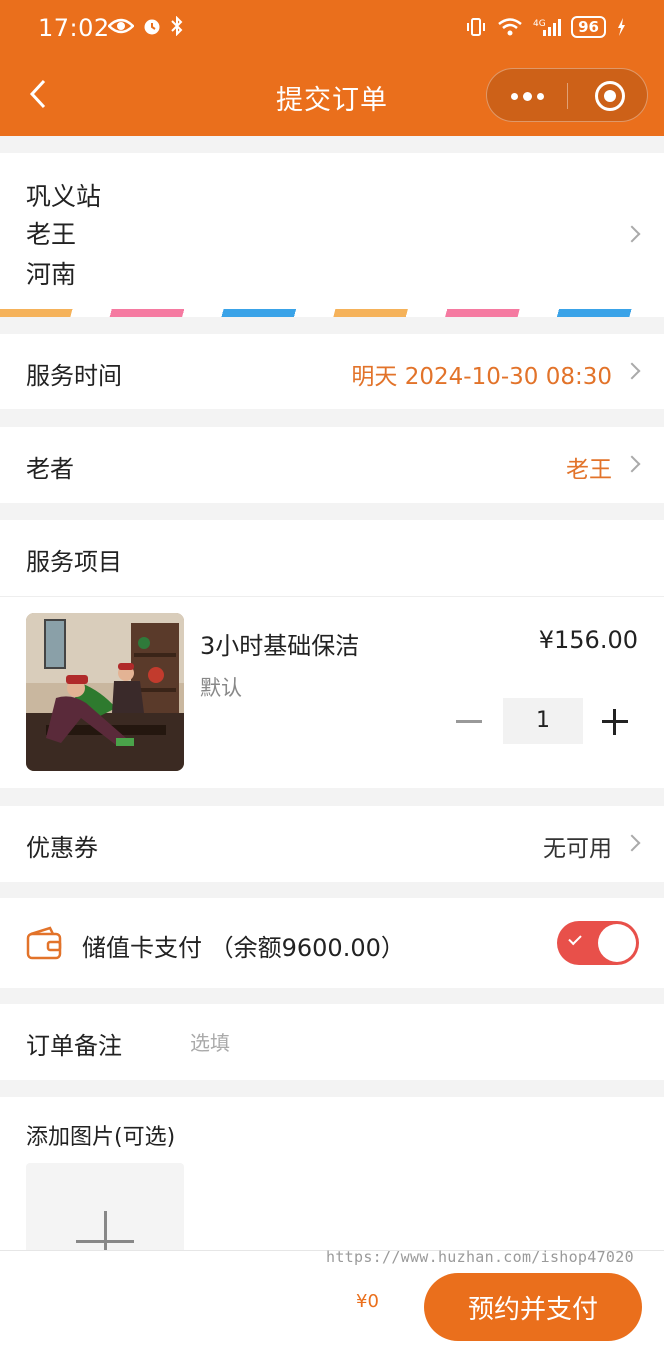  What do you see at coordinates (577, 849) in the screenshot?
I see `coupon-value: 无可用` at bounding box center [577, 849].